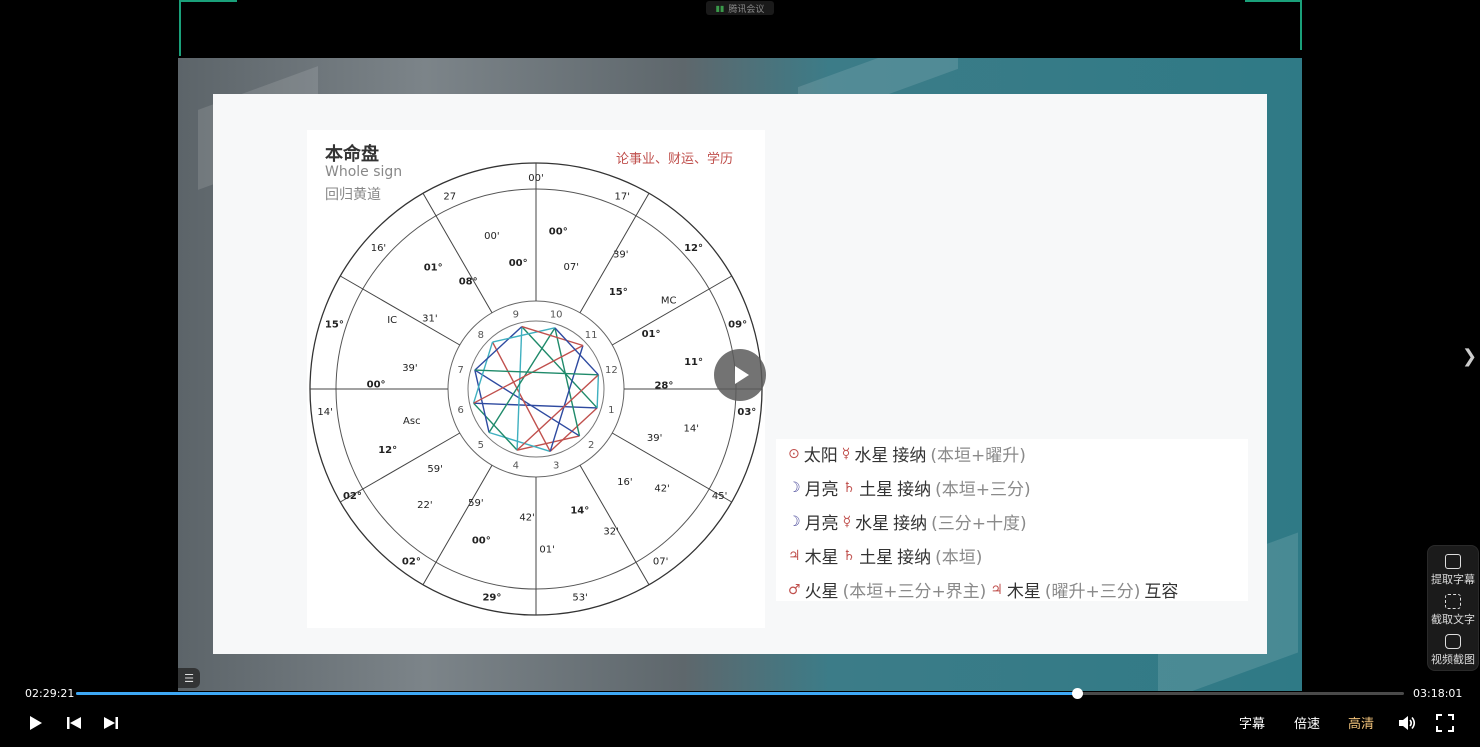 The height and width of the screenshot is (747, 1480). What do you see at coordinates (1453, 650) in the screenshot?
I see `screenshot-button: 视频截图` at bounding box center [1453, 650].